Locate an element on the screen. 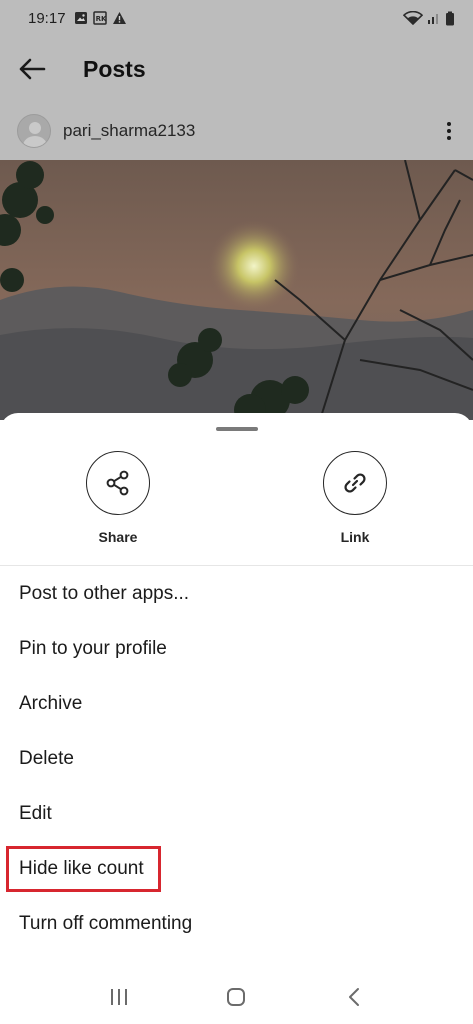  share-icon is located at coordinates (117, 483).